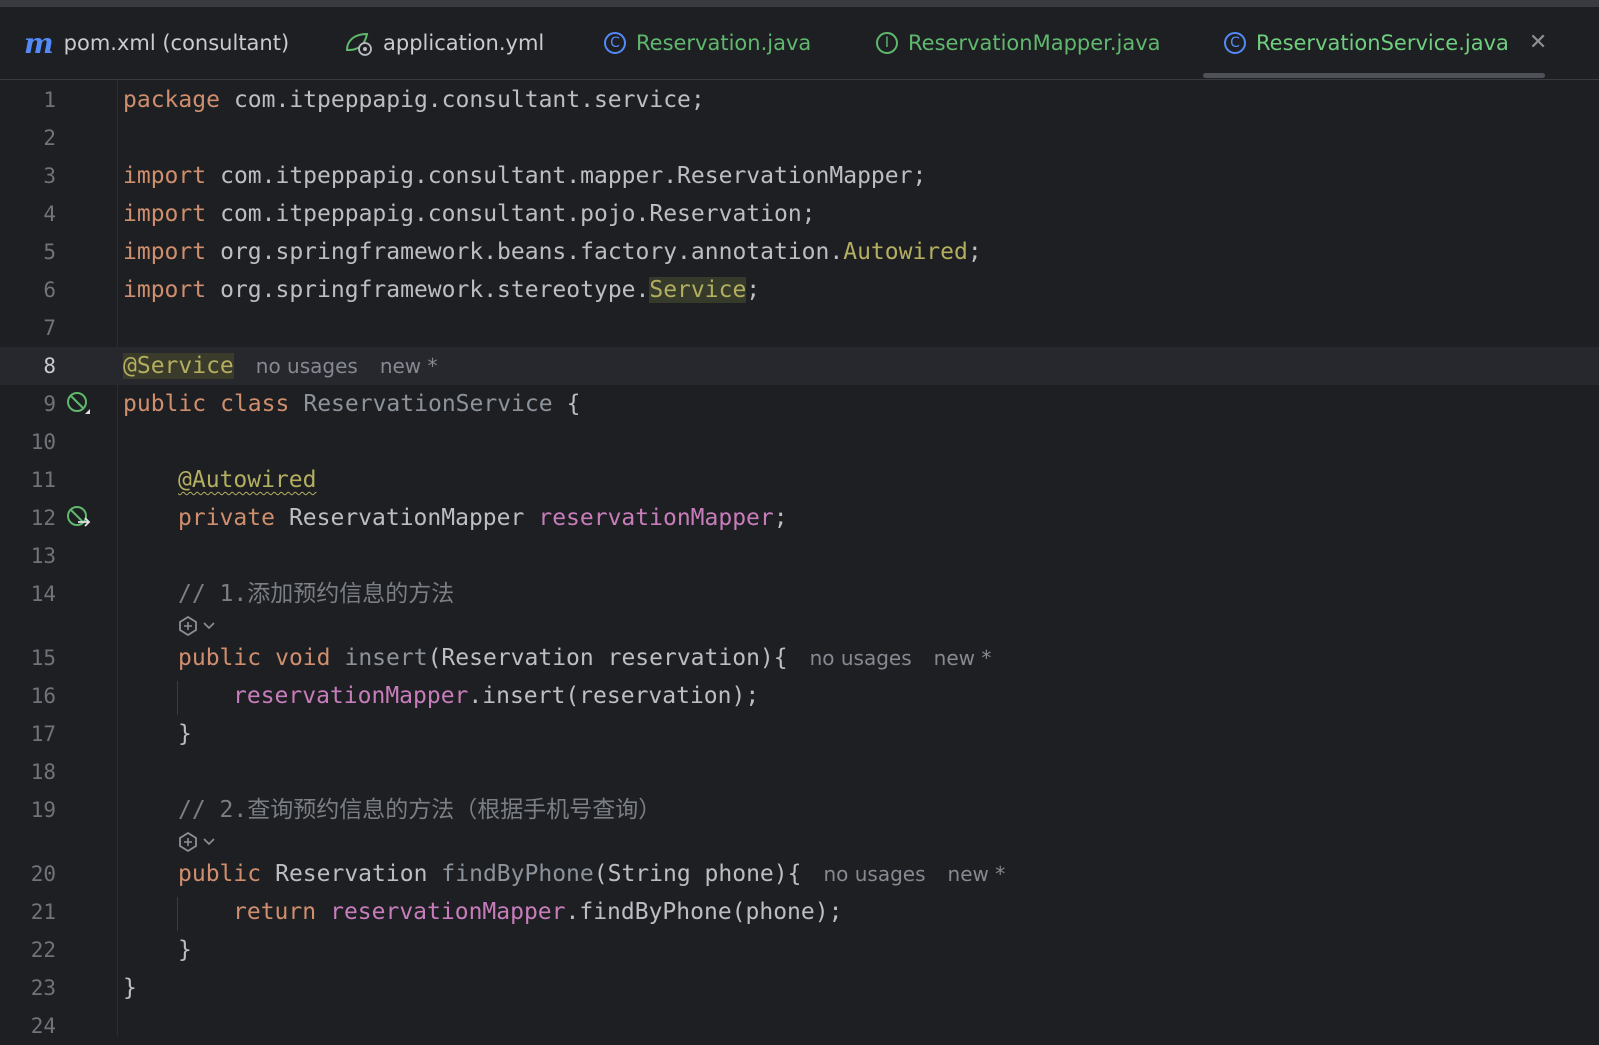 The image size is (1599, 1045). What do you see at coordinates (1382, 43) in the screenshot?
I see `tab-label: ReservationService.java` at bounding box center [1382, 43].